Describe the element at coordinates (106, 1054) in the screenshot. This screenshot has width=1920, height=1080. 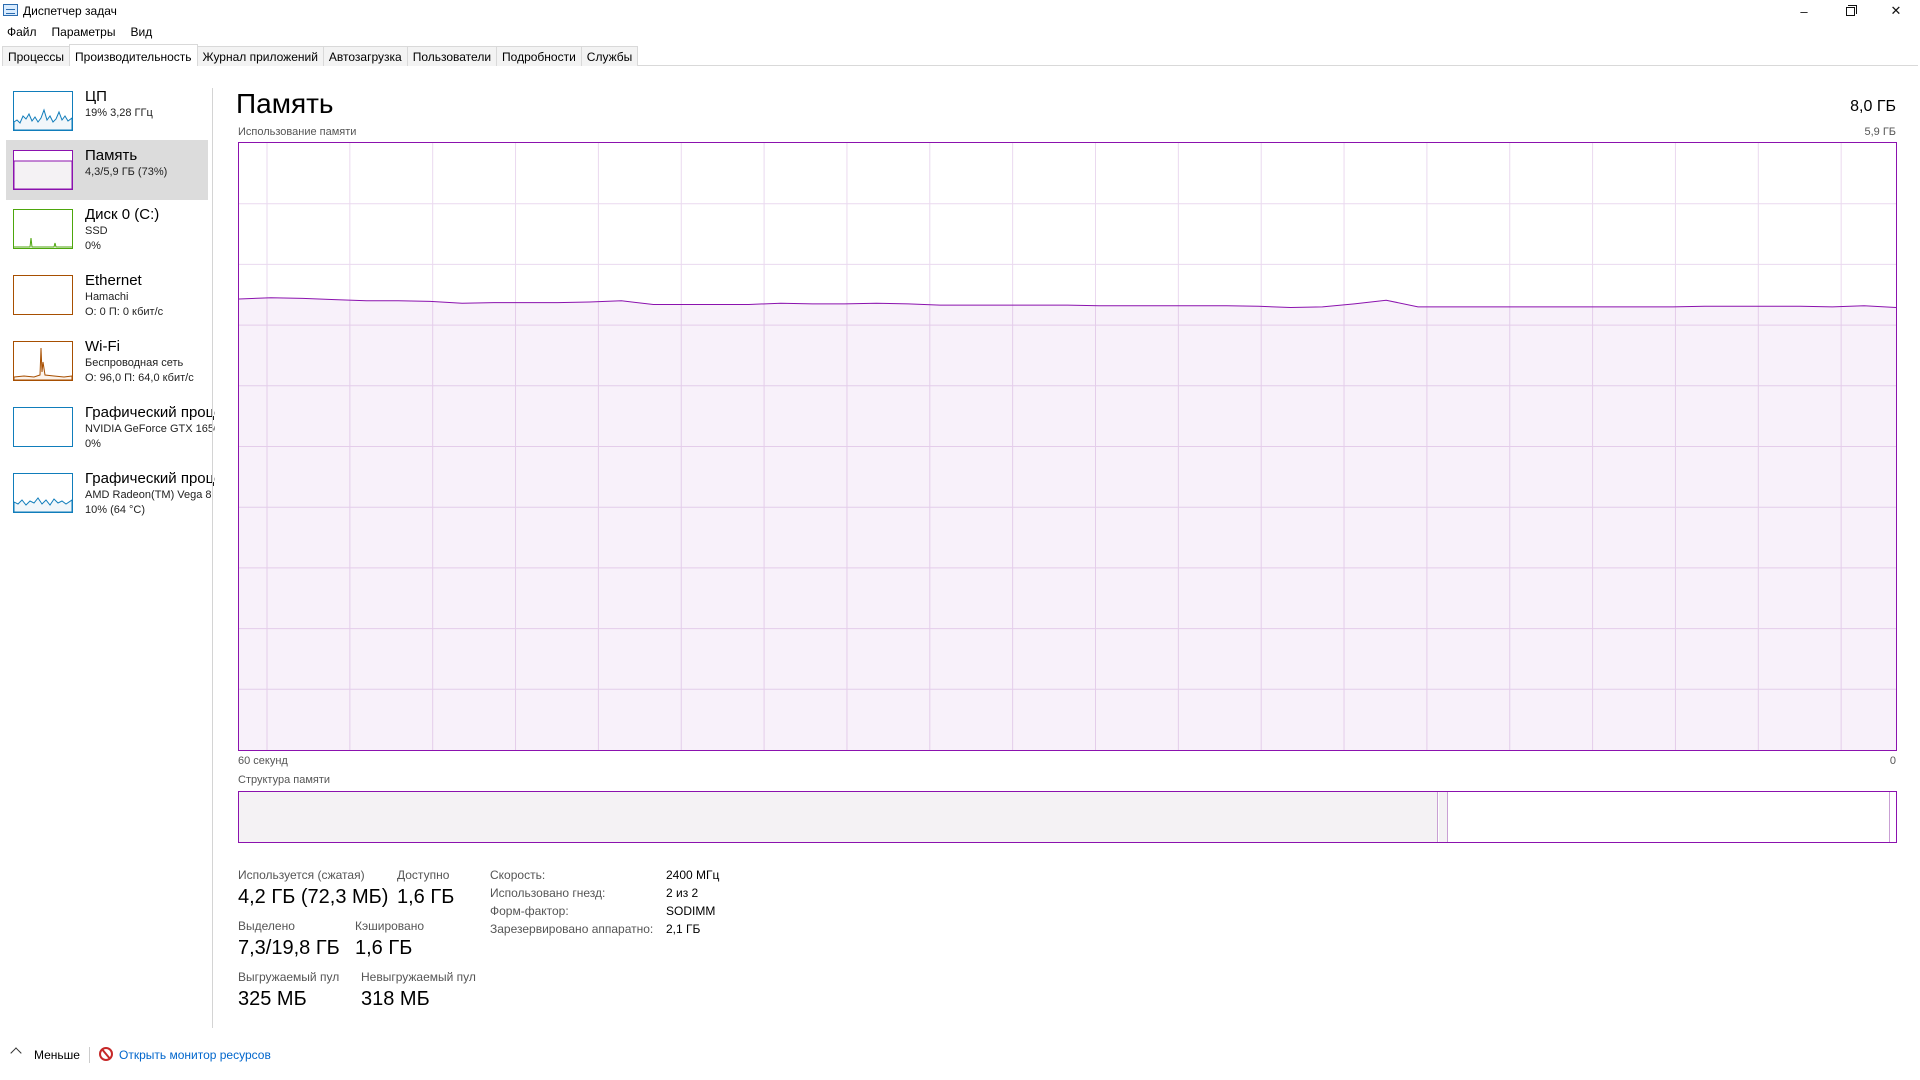
I see `resource-monitor-icon` at that location.